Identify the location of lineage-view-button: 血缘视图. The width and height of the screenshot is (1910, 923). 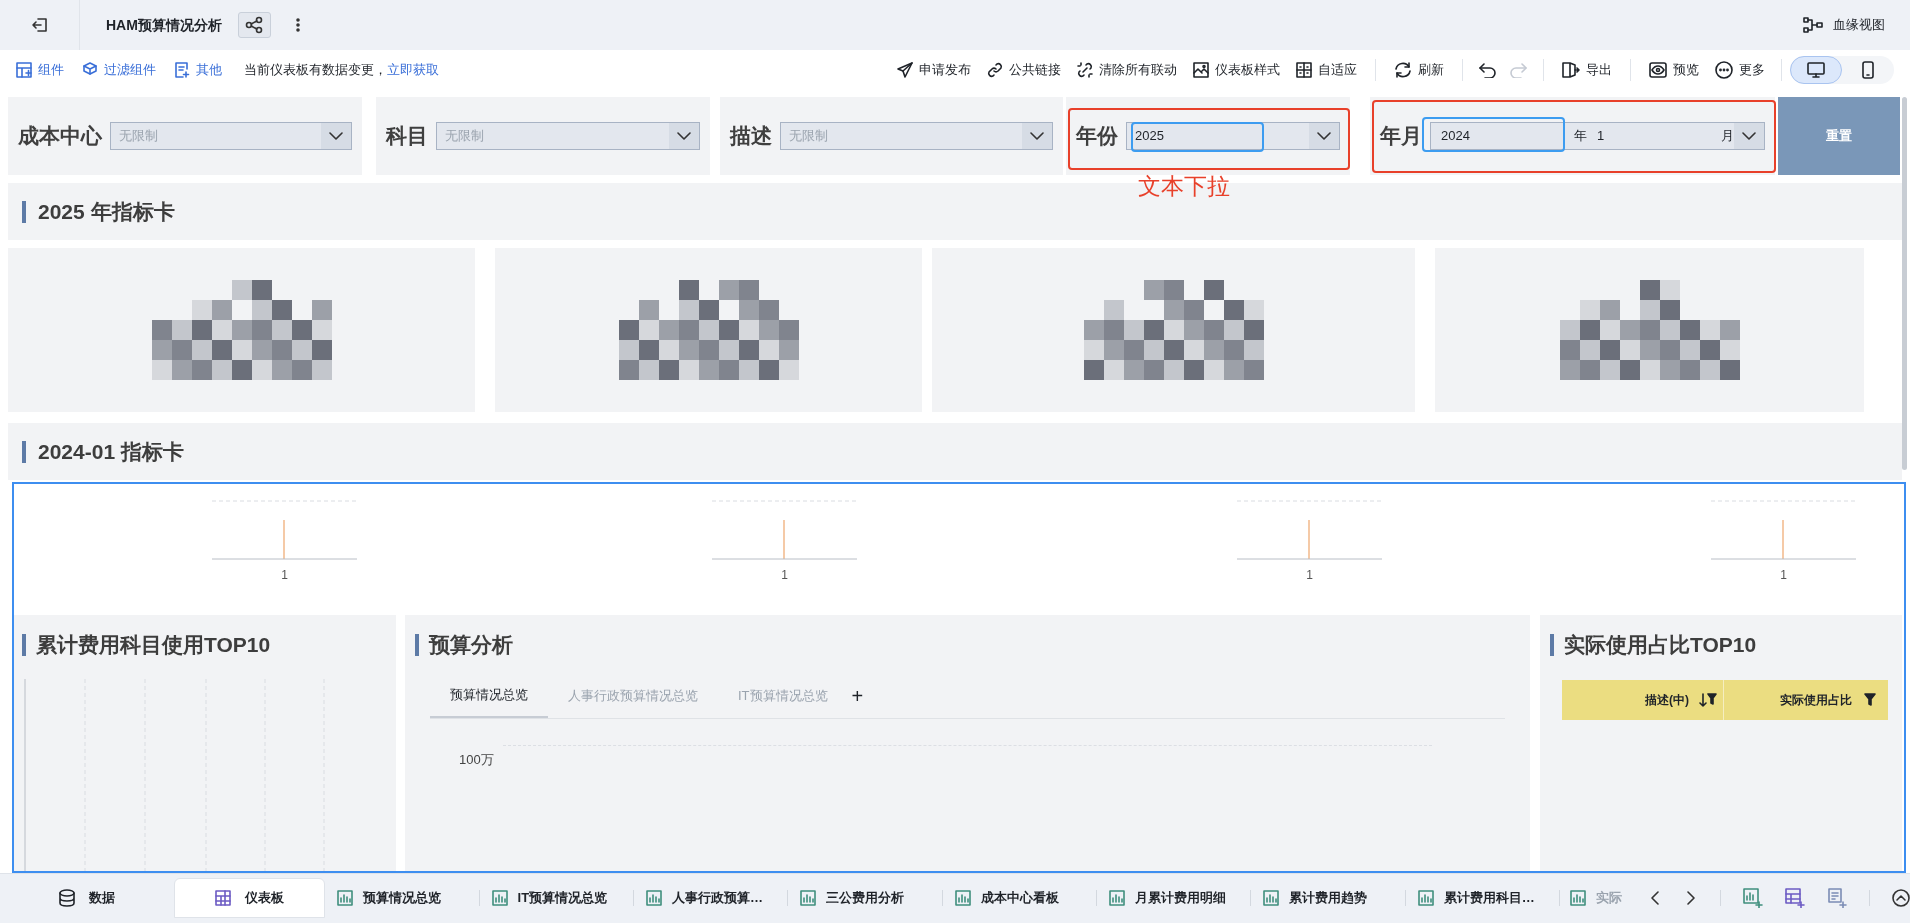
(1844, 25).